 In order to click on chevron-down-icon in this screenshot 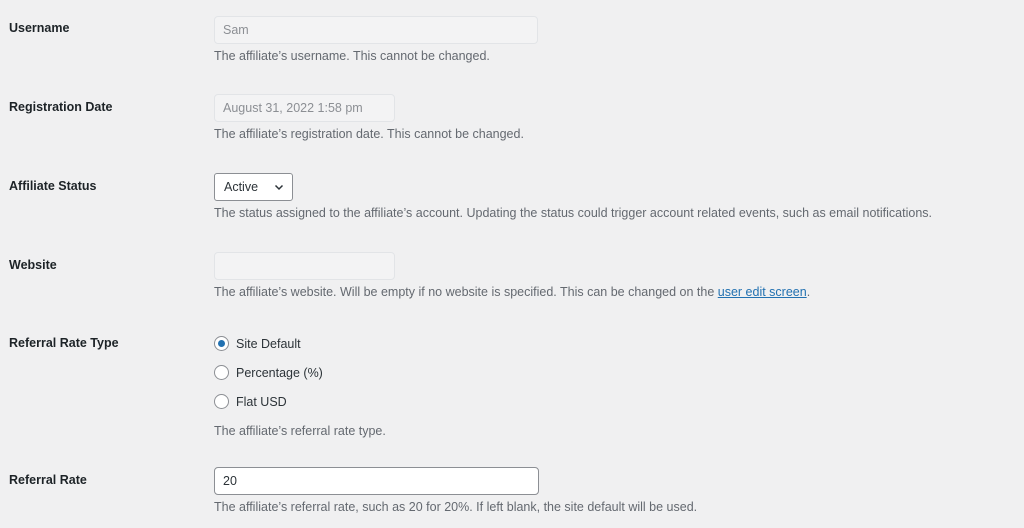, I will do `click(279, 187)`.